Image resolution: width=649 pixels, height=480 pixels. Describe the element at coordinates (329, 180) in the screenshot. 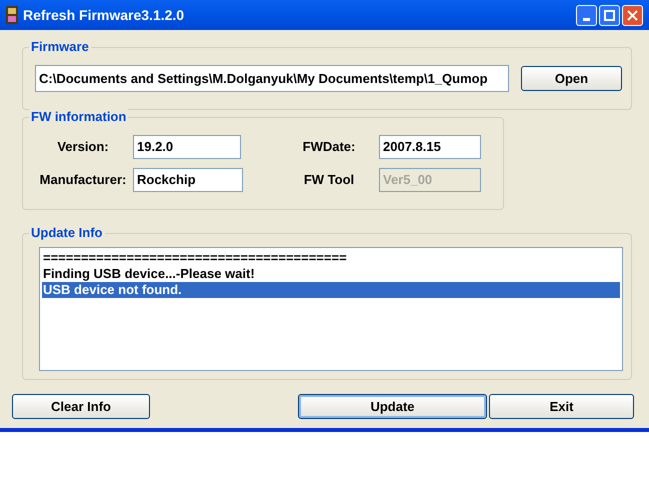

I see `field-label: FW Tool` at that location.